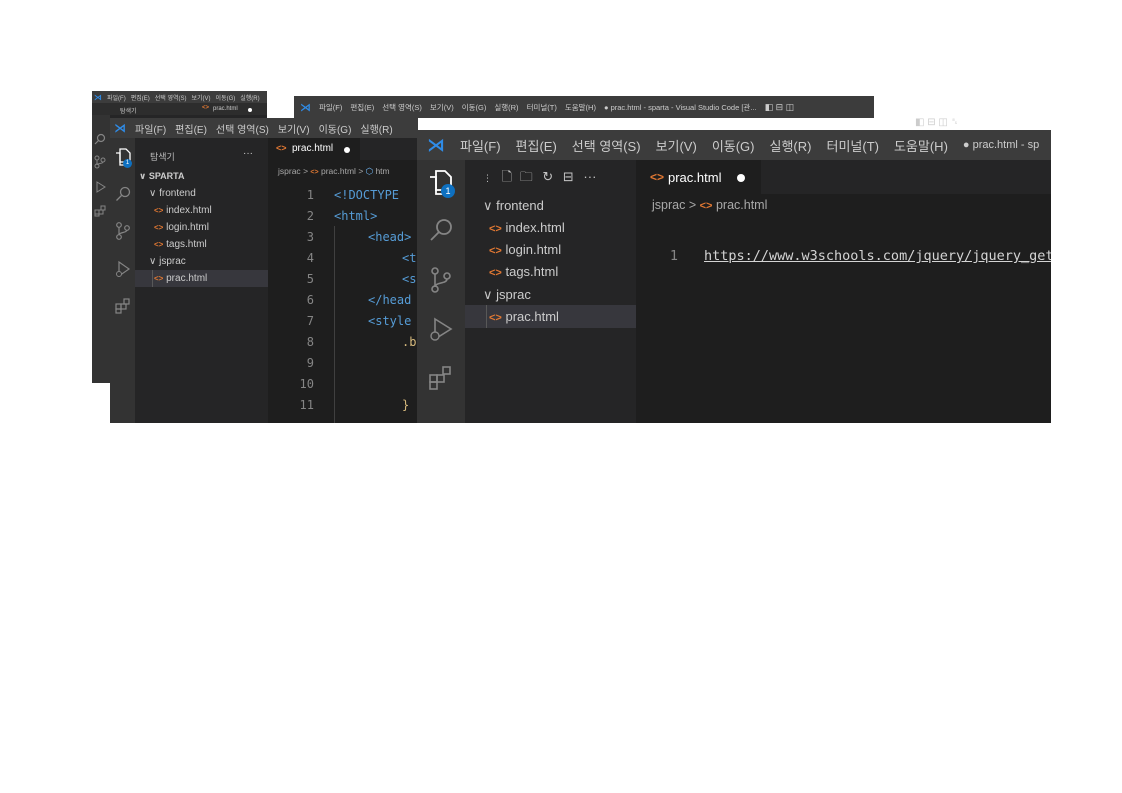 The height and width of the screenshot is (793, 1122). Describe the element at coordinates (547, 176) in the screenshot. I see `refresh-icon: ↻` at that location.